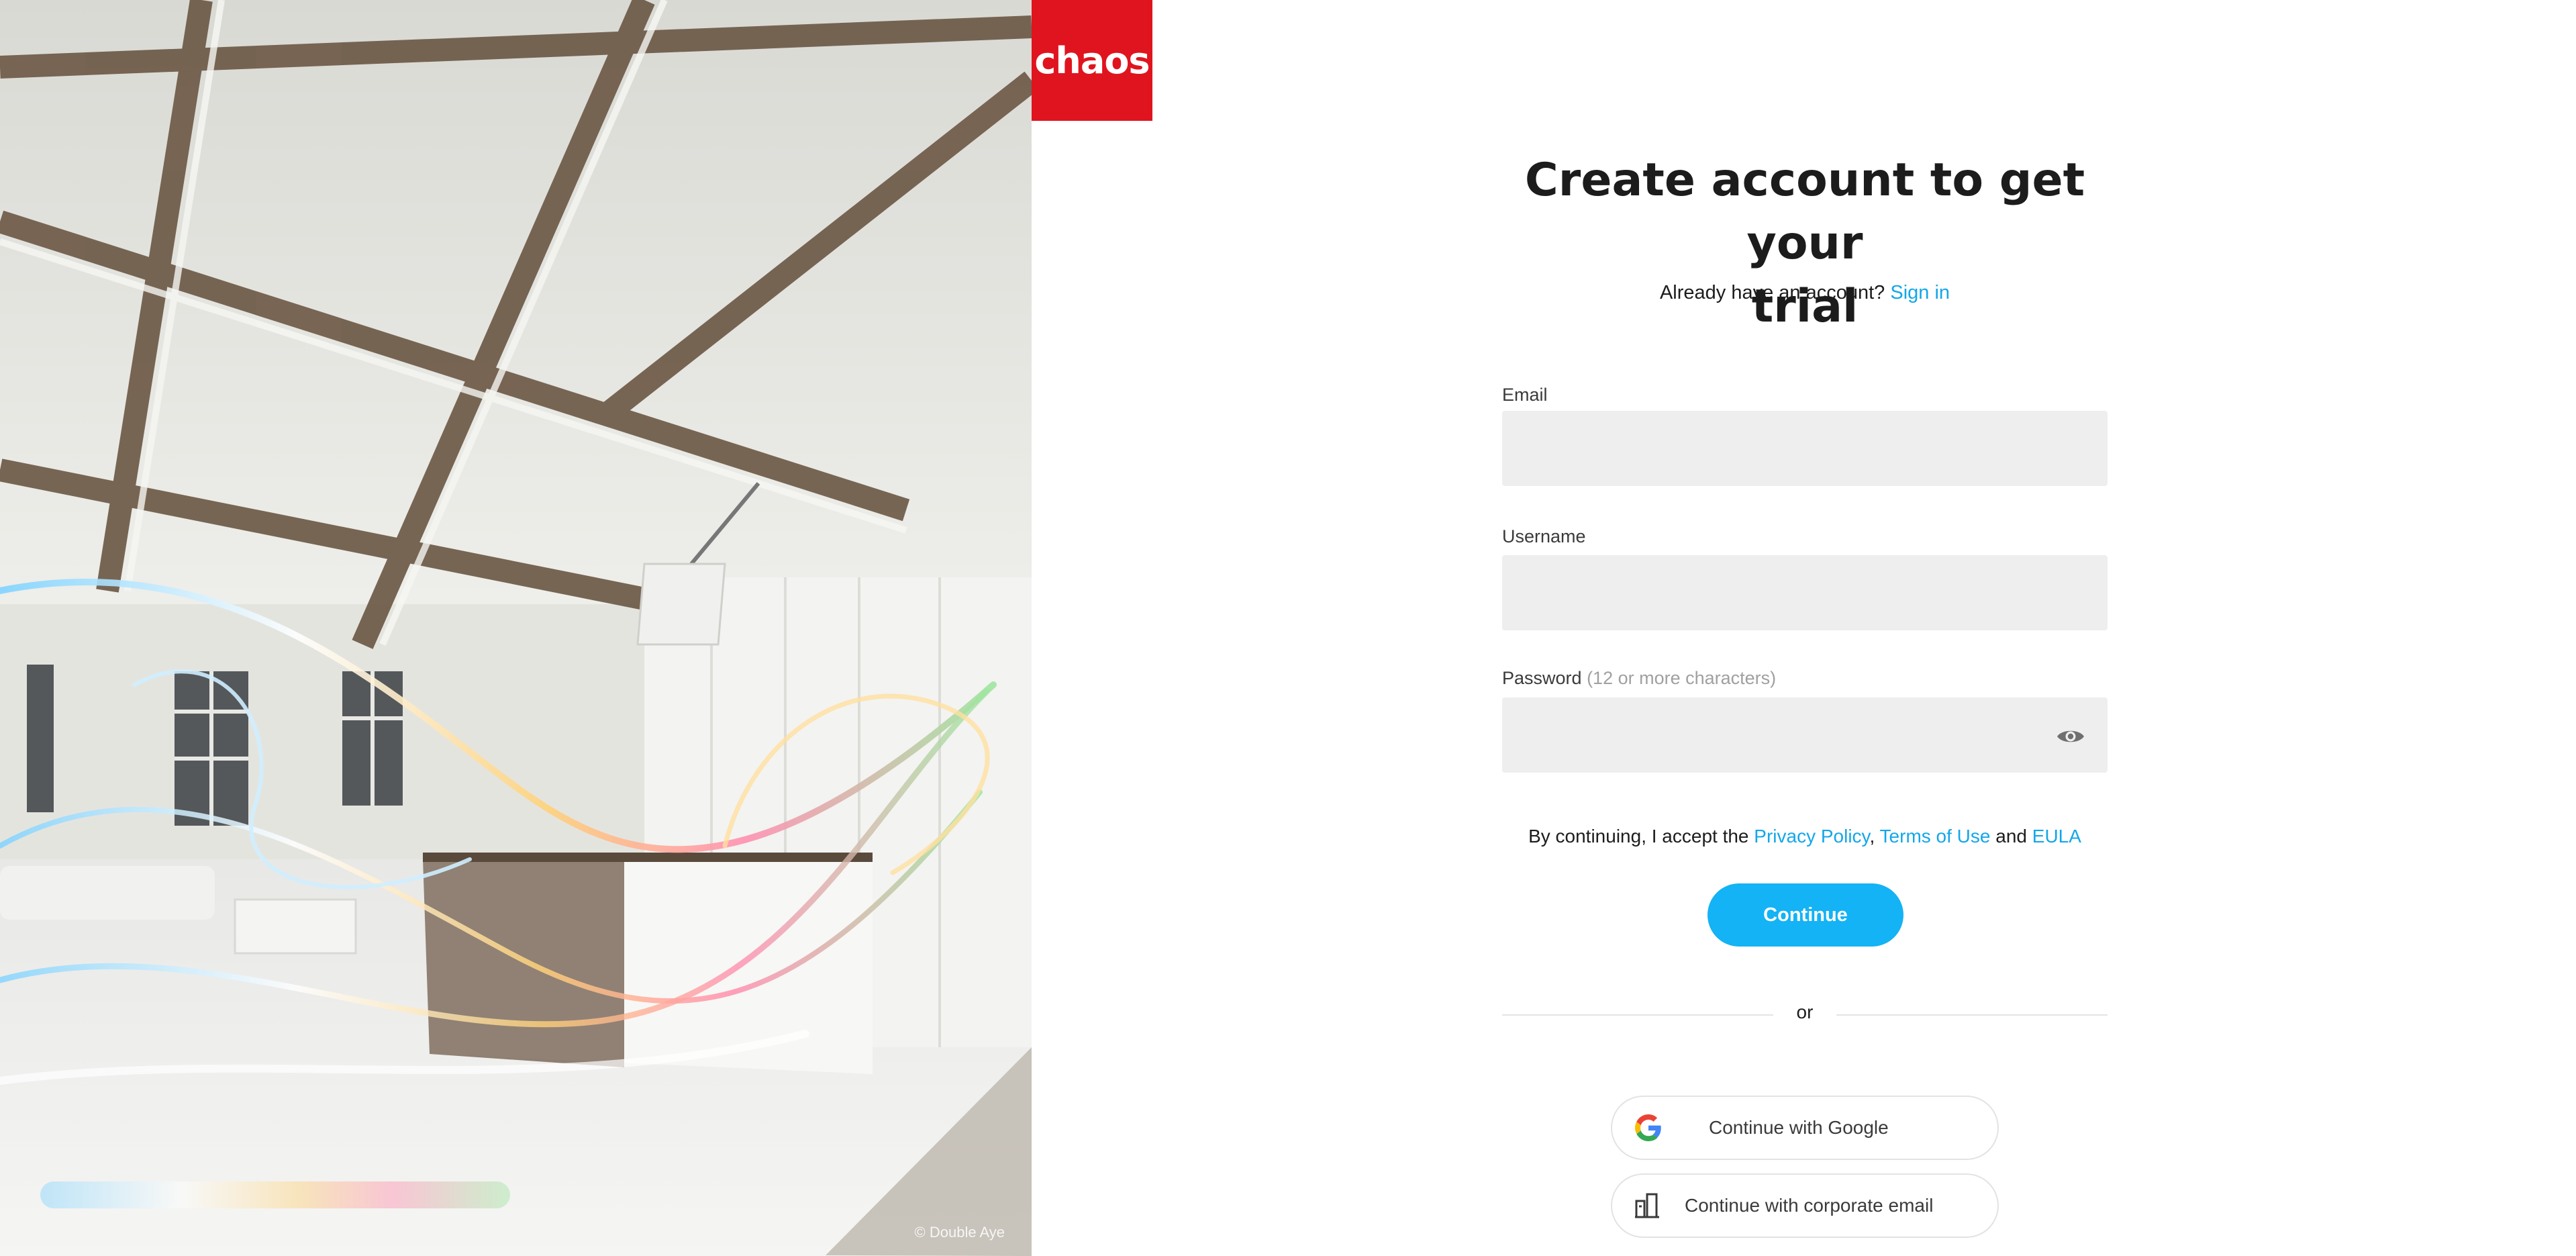 Image resolution: width=2576 pixels, height=1256 pixels. What do you see at coordinates (1805, 592) in the screenshot?
I see `username-field` at bounding box center [1805, 592].